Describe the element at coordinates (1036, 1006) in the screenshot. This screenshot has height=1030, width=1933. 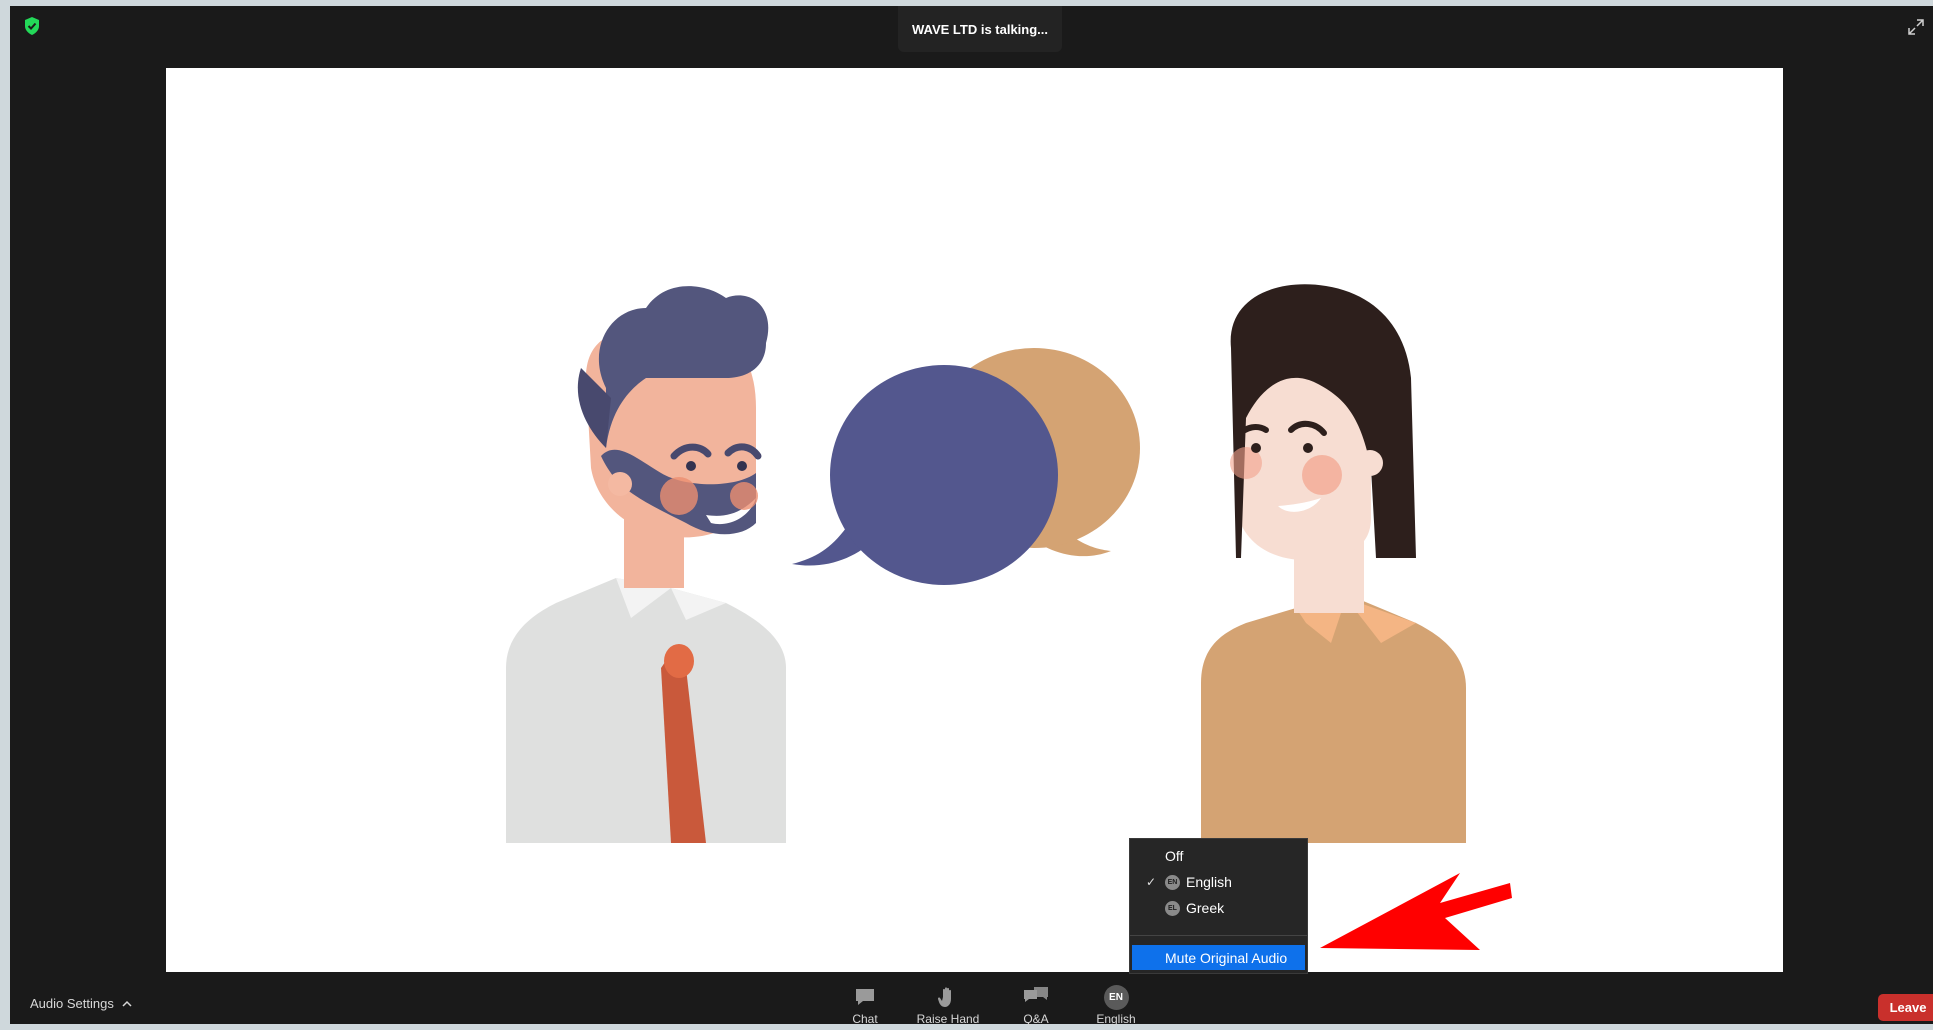
I see `qa-button: Q&A` at that location.